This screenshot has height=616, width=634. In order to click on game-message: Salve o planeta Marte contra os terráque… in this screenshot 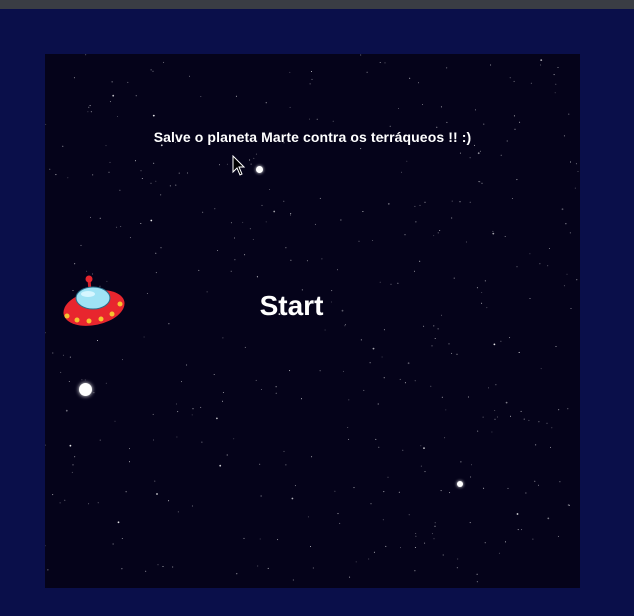, I will do `click(312, 137)`.